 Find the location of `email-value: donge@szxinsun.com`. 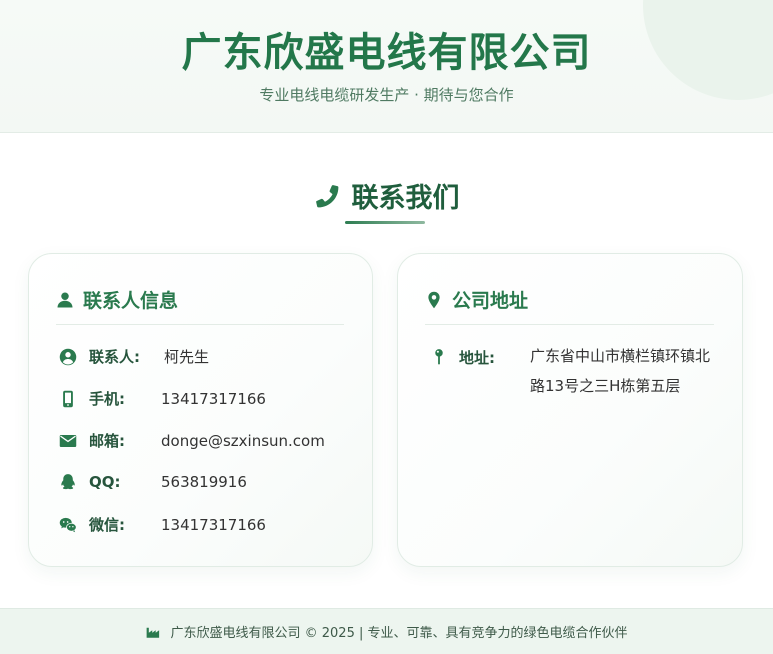

email-value: donge@szxinsun.com is located at coordinates (243, 441).